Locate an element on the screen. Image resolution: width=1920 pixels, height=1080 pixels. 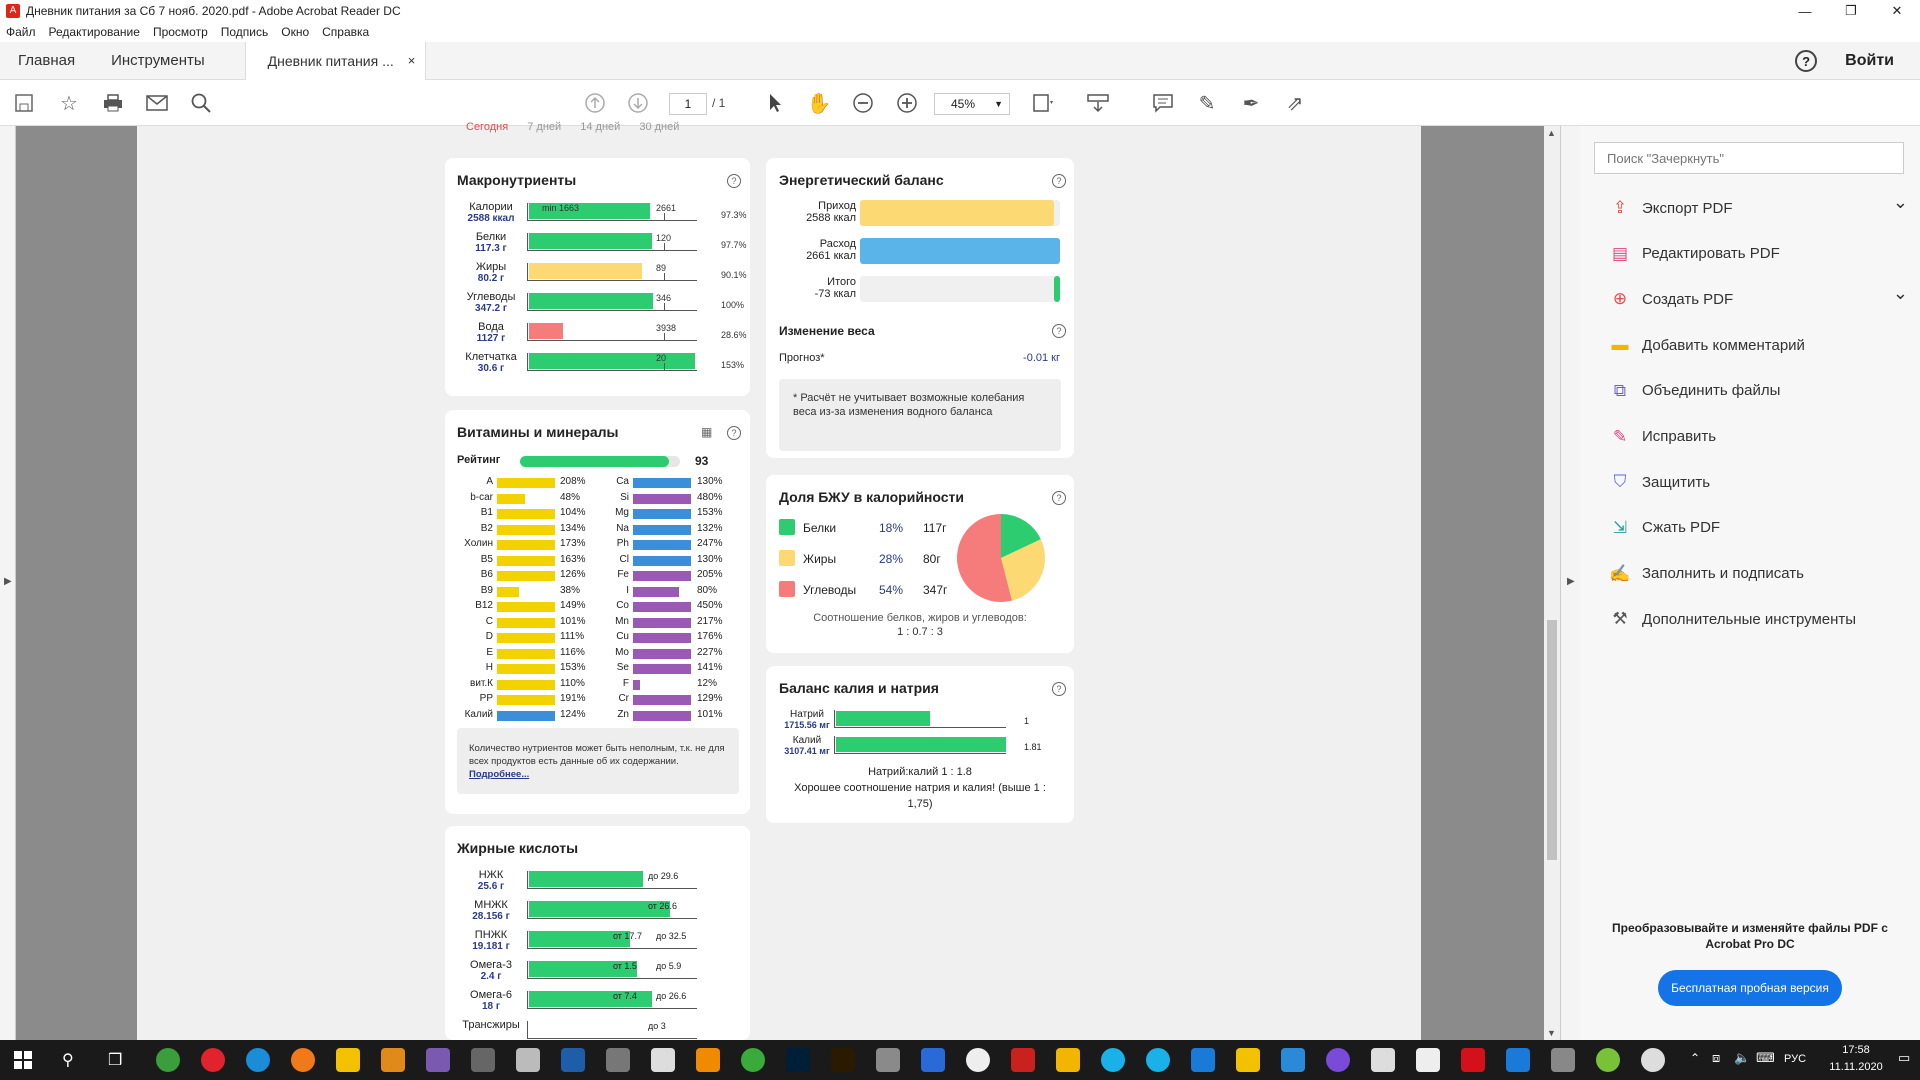
menu-edit: Редактирование is located at coordinates (94, 32).